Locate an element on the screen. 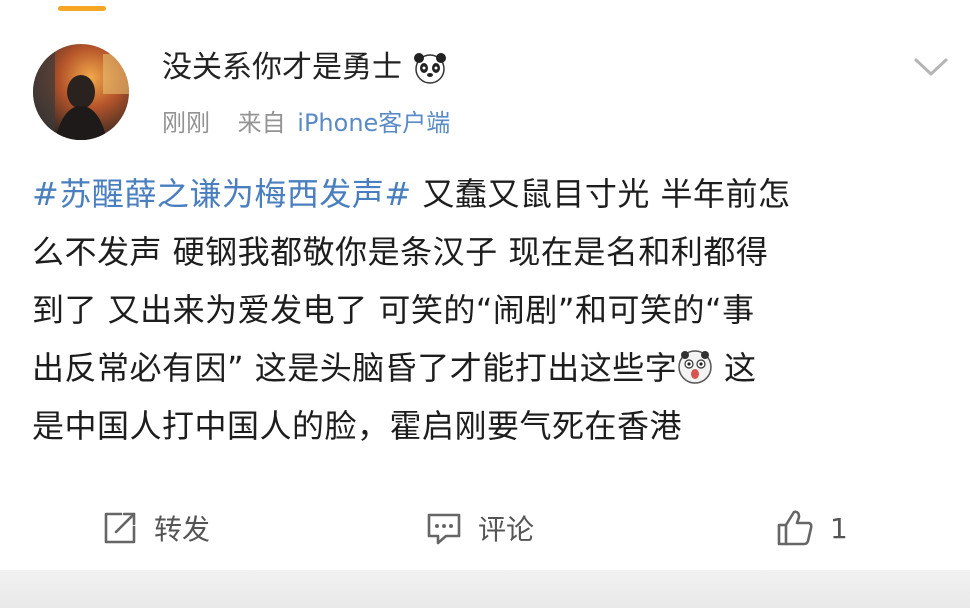 The width and height of the screenshot is (970, 608). content-line-4: 出反常必有因” 这是头脑昏了才能打出这些字 这 is located at coordinates (492, 368).